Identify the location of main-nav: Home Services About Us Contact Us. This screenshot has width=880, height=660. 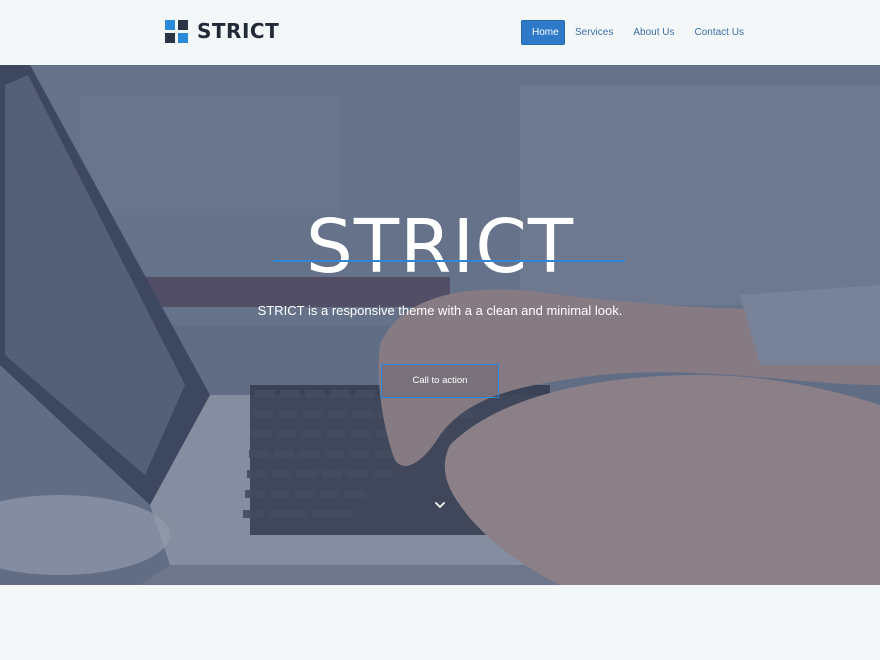
(637, 32).